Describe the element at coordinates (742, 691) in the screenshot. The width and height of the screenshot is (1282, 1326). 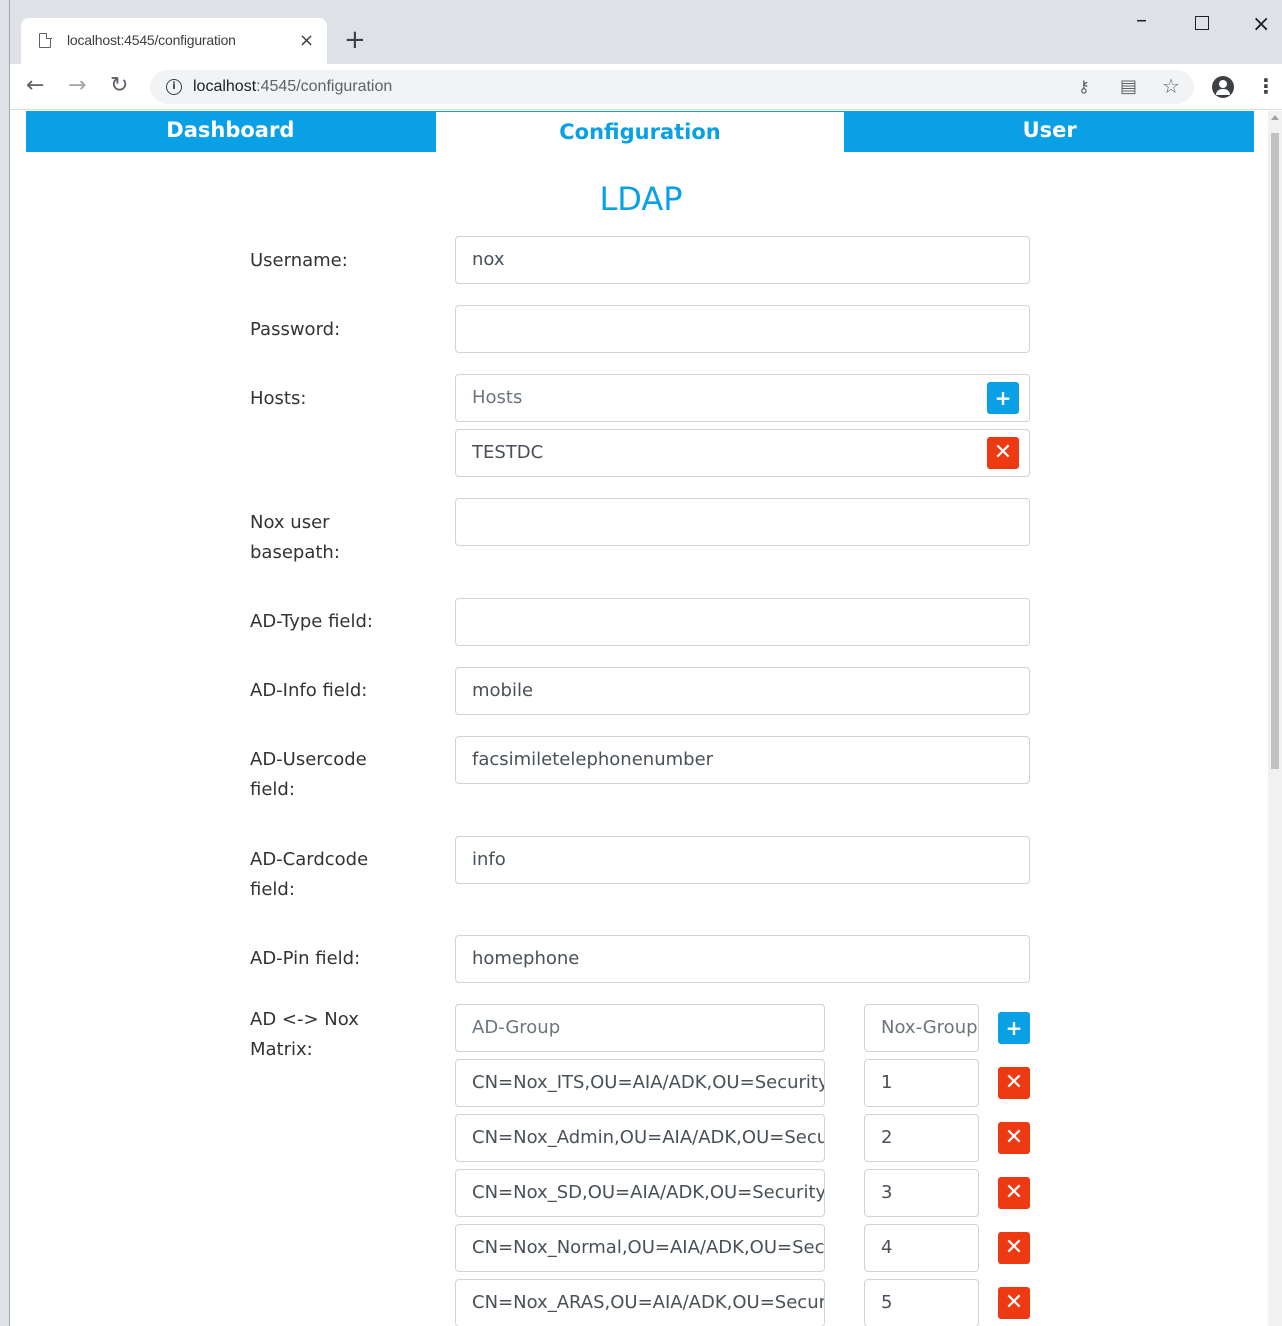
I see `ad-info-input: mobile` at that location.